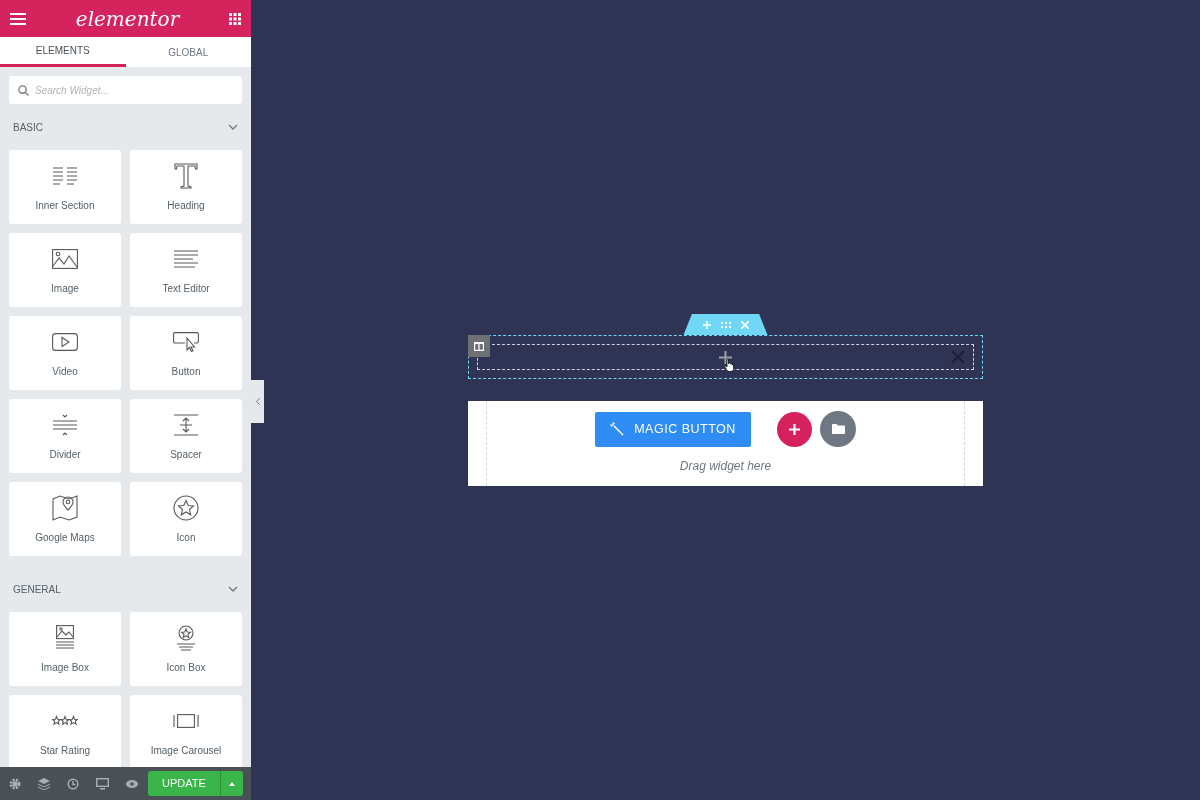 The image size is (1200, 800). I want to click on desktop-icon, so click(102, 783).